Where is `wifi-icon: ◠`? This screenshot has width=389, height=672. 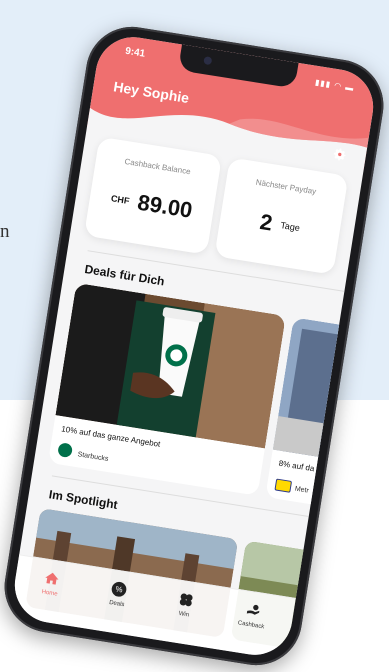 wifi-icon: ◠ is located at coordinates (338, 85).